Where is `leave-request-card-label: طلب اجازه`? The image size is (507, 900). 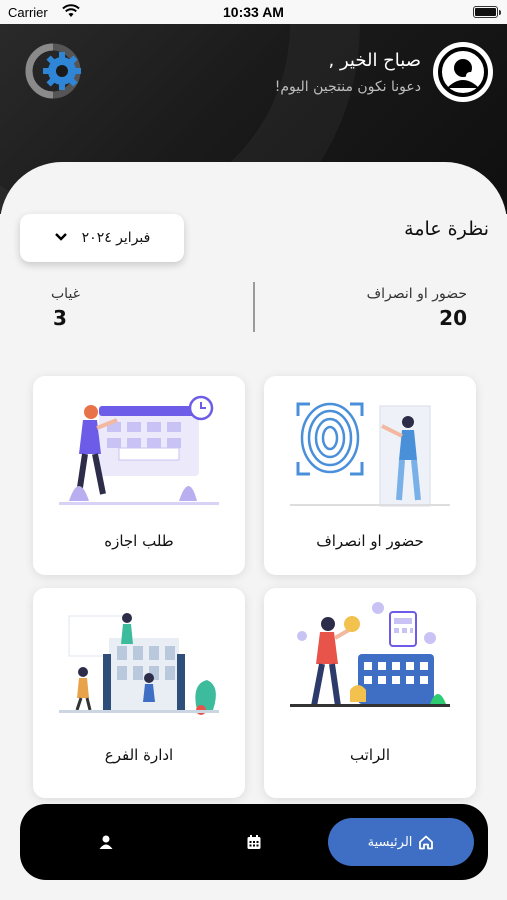 leave-request-card-label: طلب اجازه is located at coordinates (139, 541).